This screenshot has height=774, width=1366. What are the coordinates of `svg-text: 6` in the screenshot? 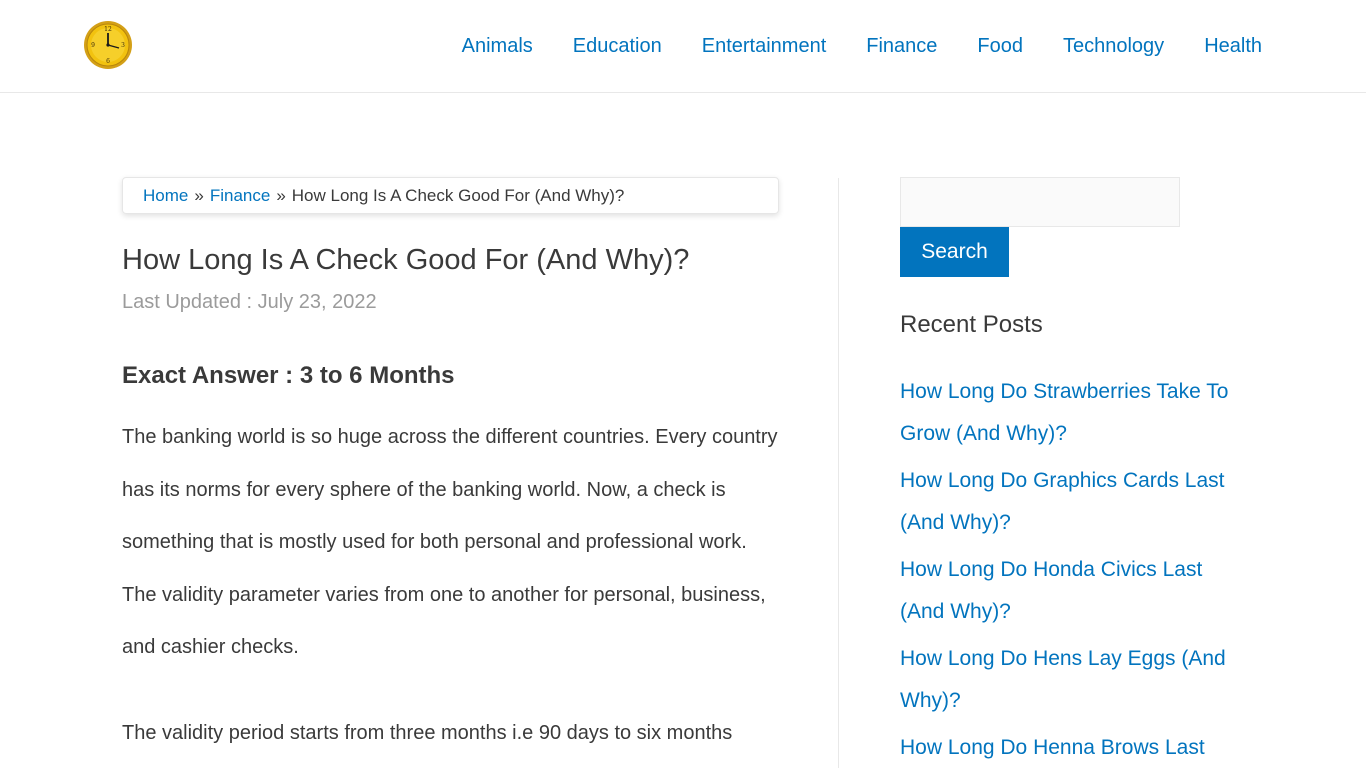 It's located at (108, 61).